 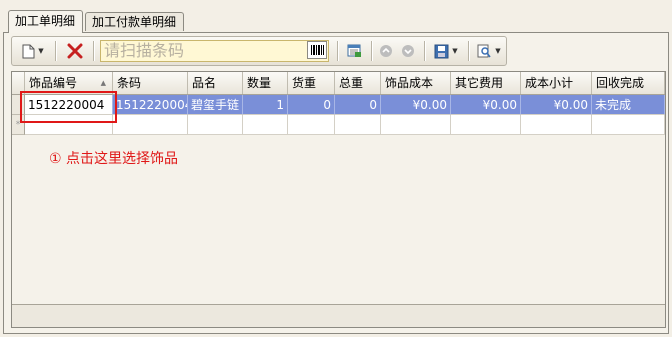 What do you see at coordinates (311, 83) in the screenshot?
I see `column-header-goods-weight: 货重` at bounding box center [311, 83].